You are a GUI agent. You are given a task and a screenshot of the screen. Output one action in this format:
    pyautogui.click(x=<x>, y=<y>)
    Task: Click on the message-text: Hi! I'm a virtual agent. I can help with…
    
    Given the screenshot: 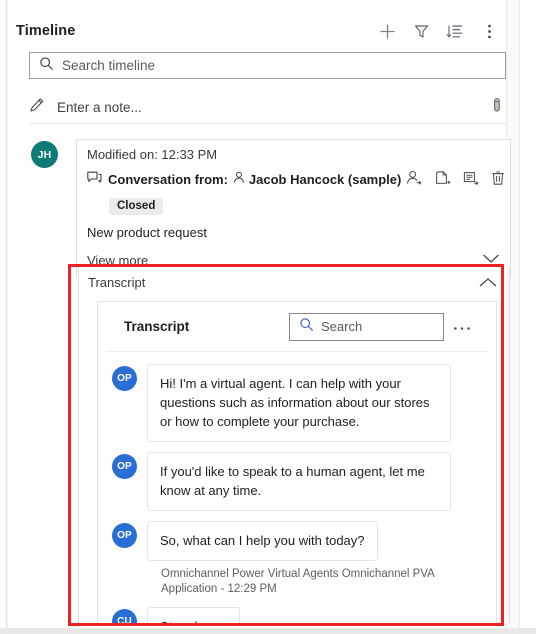 What is the action you would take?
    pyautogui.click(x=299, y=403)
    